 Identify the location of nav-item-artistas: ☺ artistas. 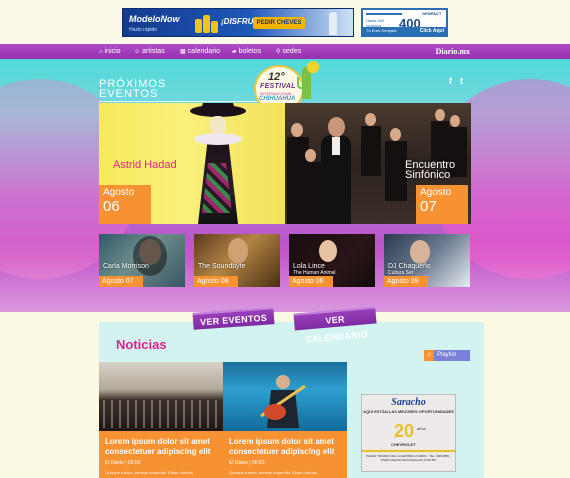
(149, 51).